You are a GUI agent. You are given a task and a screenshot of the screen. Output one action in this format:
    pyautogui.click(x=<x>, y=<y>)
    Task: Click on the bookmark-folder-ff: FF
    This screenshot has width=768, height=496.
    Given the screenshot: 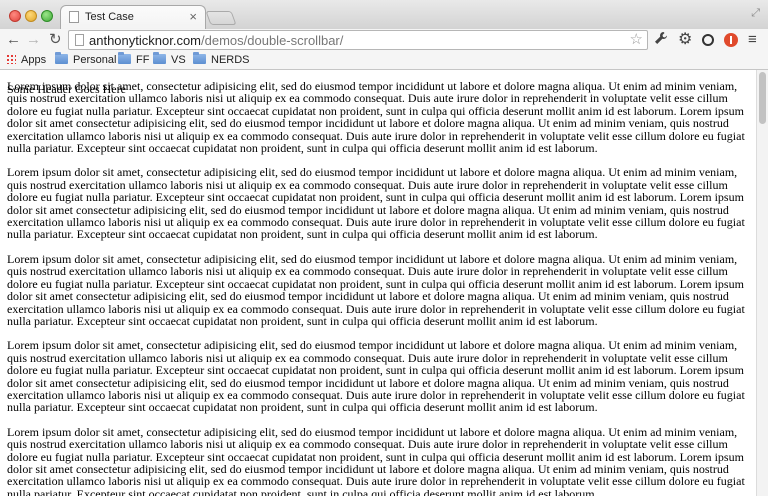 What is the action you would take?
    pyautogui.click(x=134, y=59)
    